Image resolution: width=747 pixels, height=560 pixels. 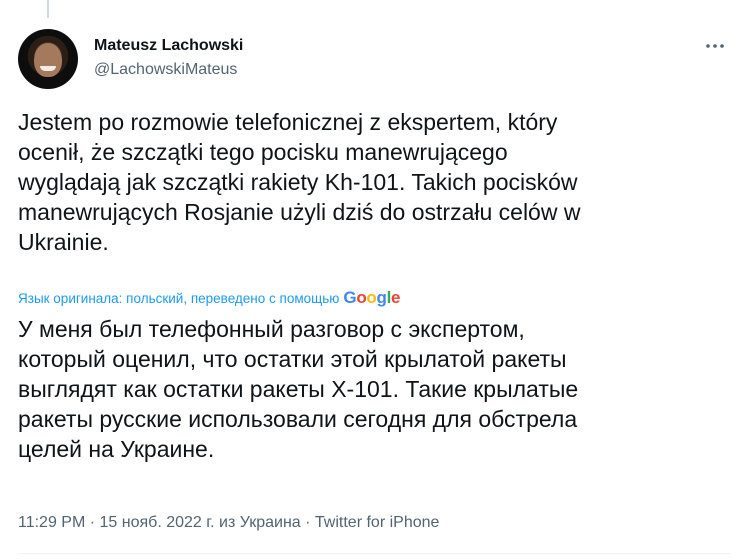 What do you see at coordinates (48, 68) in the screenshot?
I see `avatar-smile` at bounding box center [48, 68].